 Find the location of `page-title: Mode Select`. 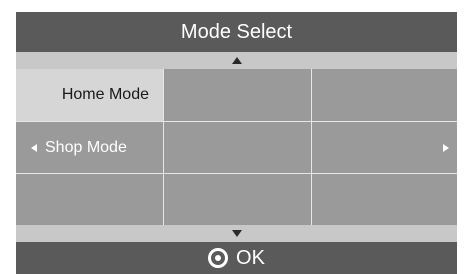

page-title: Mode Select is located at coordinates (236, 31).